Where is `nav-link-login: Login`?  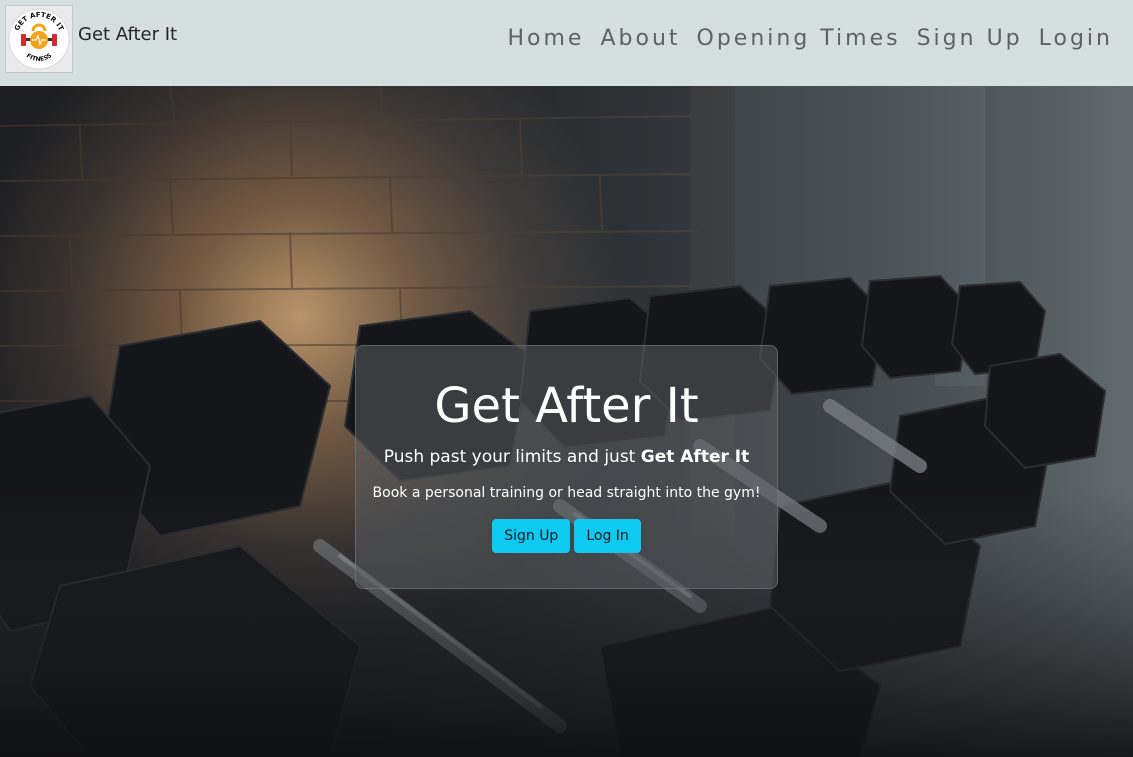 nav-link-login: Login is located at coordinates (1076, 39).